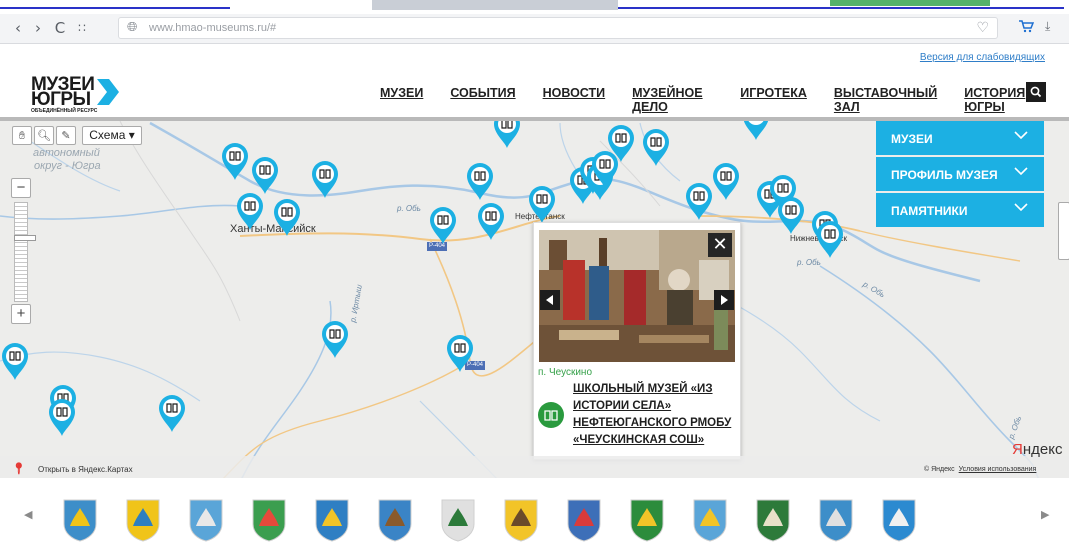 The height and width of the screenshot is (552, 1069). What do you see at coordinates (809, 262) in the screenshot?
I see `river-label: р. Обь` at bounding box center [809, 262].